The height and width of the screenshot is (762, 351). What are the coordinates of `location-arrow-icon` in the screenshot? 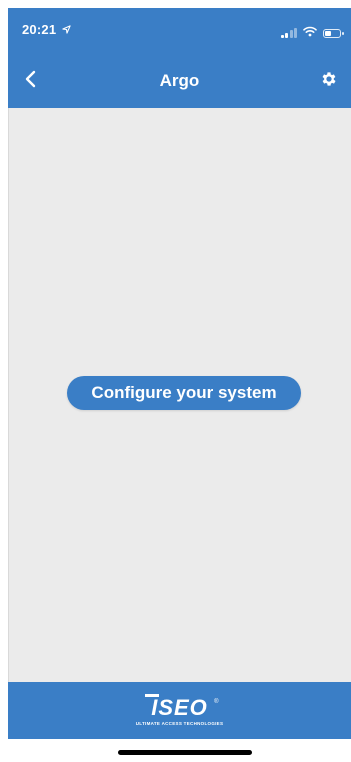 It's located at (66, 31).